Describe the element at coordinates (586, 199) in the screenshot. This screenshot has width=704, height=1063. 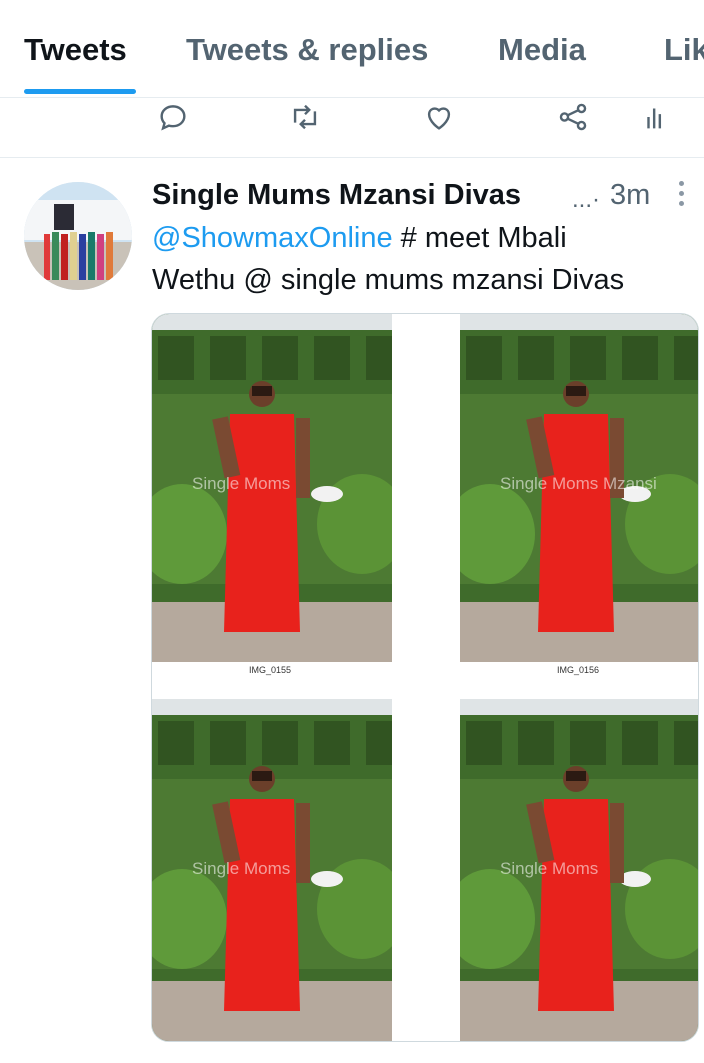
I see `name-truncation: ...·` at that location.